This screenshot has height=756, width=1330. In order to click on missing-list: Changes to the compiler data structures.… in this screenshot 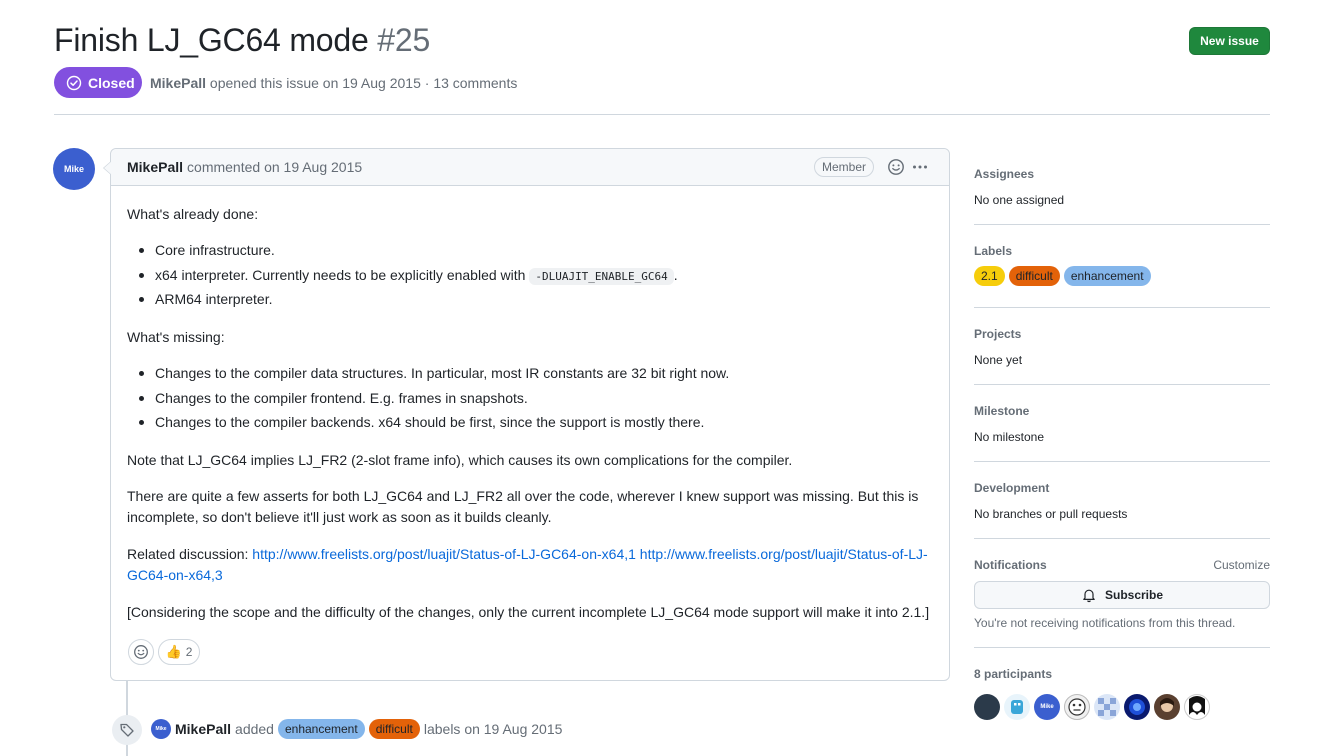, I will do `click(428, 400)`.